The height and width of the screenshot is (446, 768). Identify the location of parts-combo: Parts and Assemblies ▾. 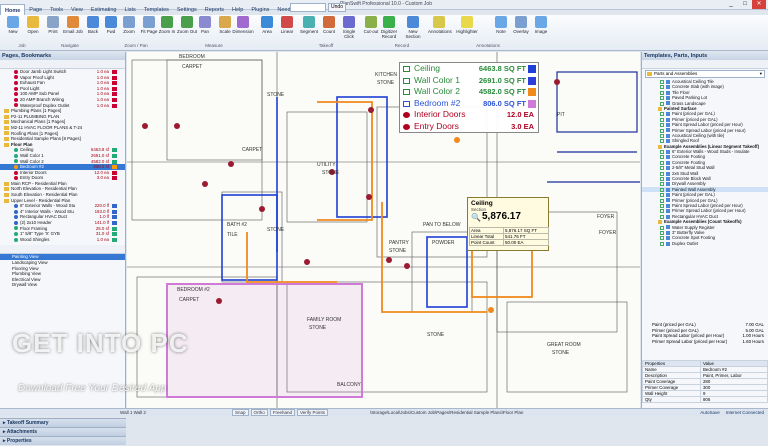
(705, 74).